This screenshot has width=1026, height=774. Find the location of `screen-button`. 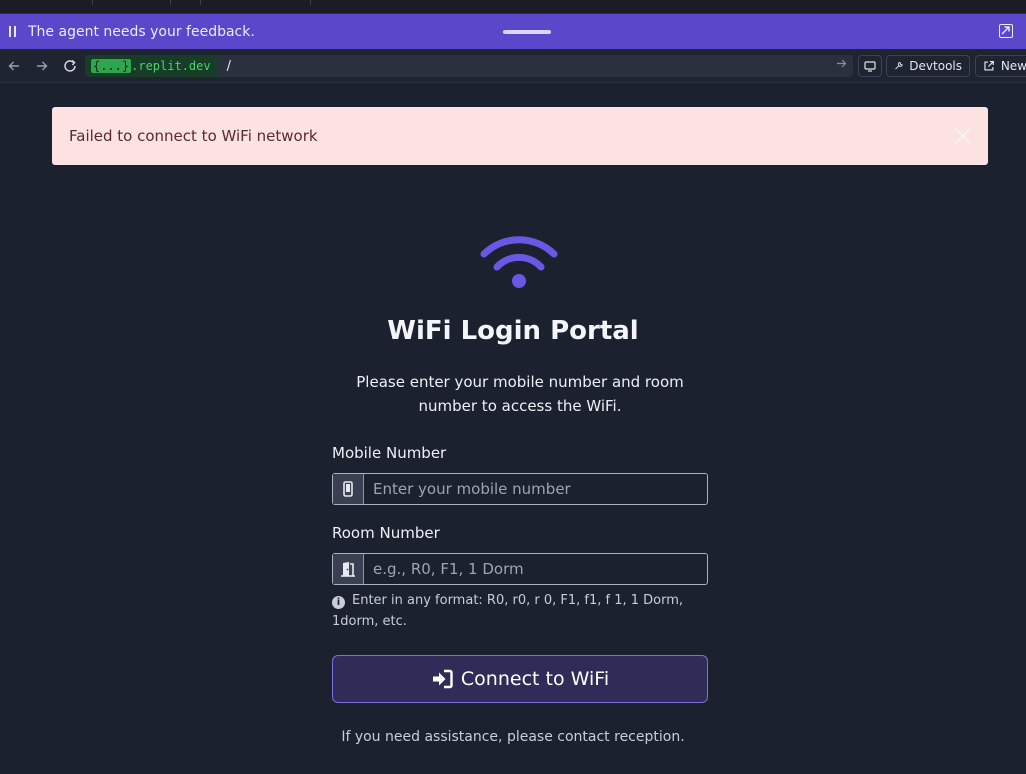

screen-button is located at coordinates (870, 66).